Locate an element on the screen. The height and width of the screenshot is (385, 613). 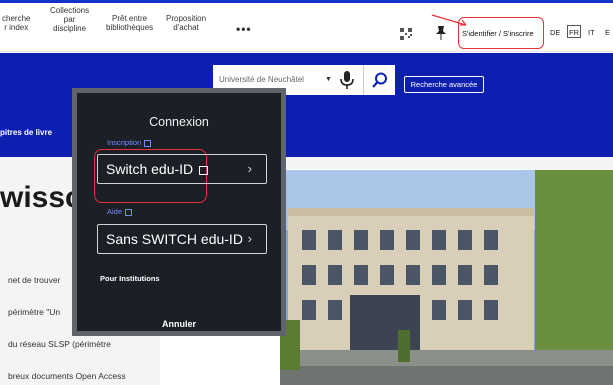
body-line-3: du réseau SLSP (périmètre is located at coordinates (59, 344).